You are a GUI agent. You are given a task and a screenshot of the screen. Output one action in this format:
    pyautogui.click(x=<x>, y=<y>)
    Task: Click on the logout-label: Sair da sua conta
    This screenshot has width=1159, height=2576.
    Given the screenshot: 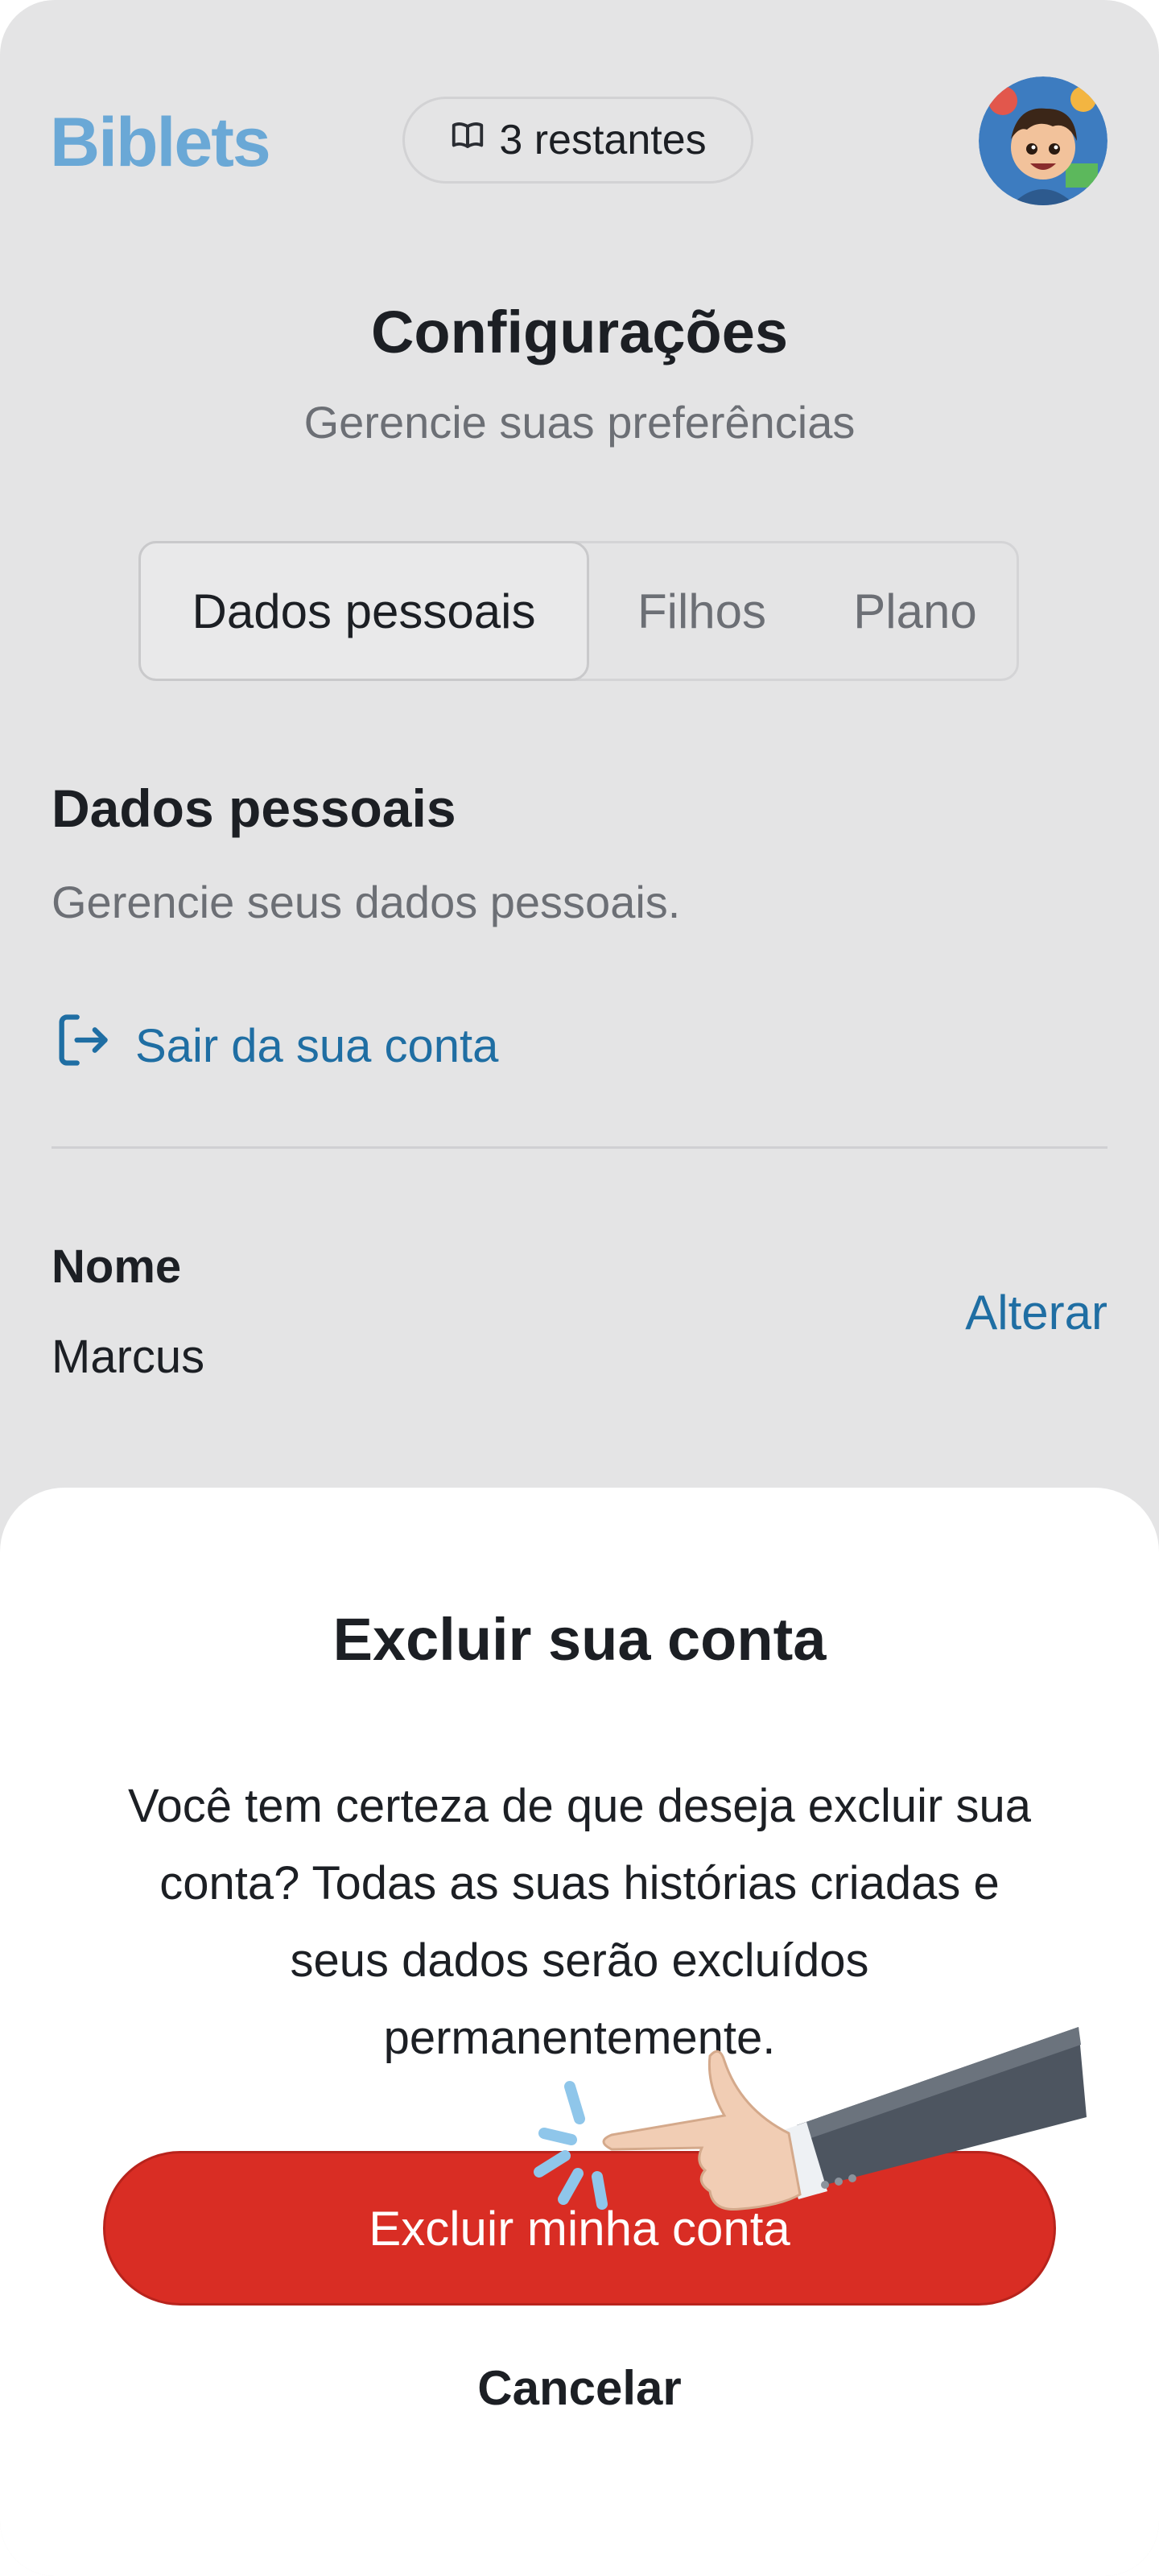 What is the action you would take?
    pyautogui.click(x=317, y=1045)
    